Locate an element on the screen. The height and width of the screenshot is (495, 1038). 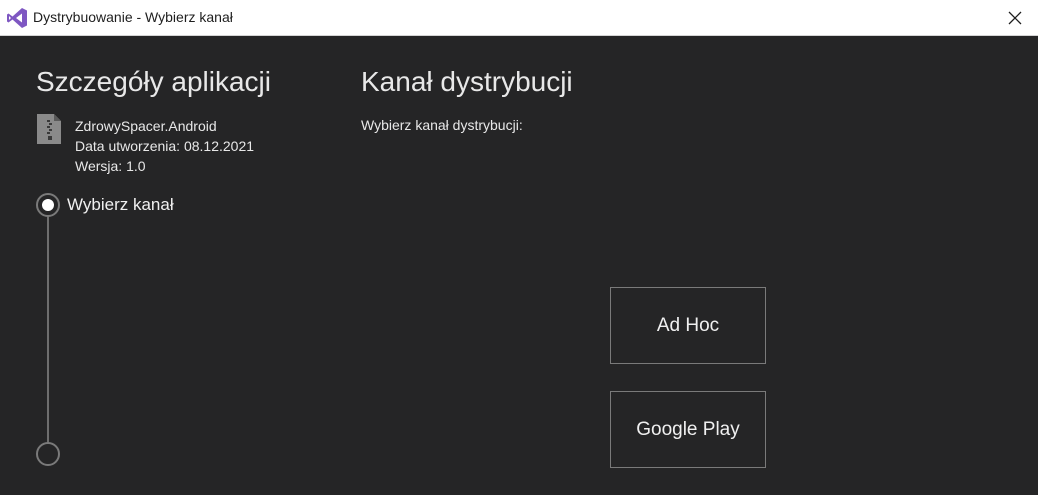
app-version: Wersja: 1.0 is located at coordinates (110, 166).